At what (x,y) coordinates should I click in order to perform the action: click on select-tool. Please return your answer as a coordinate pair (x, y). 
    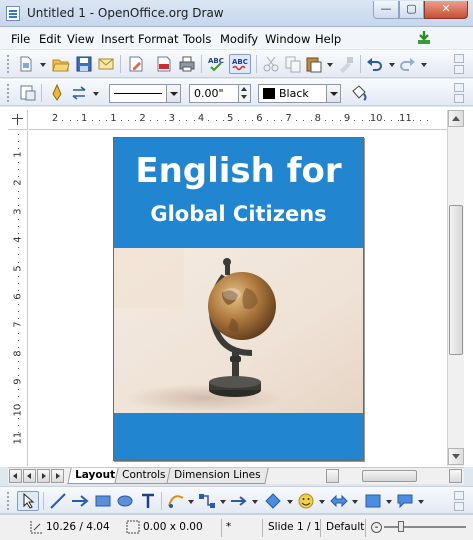
    Looking at the image, I should click on (28, 501).